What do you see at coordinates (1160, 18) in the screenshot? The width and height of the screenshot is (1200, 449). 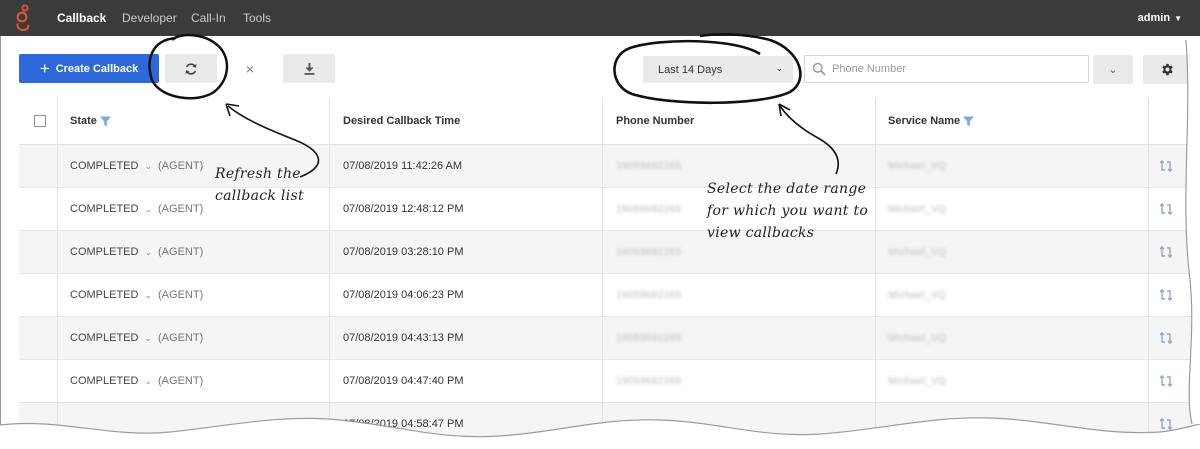 I see `user-menu: admin ▼` at bounding box center [1160, 18].